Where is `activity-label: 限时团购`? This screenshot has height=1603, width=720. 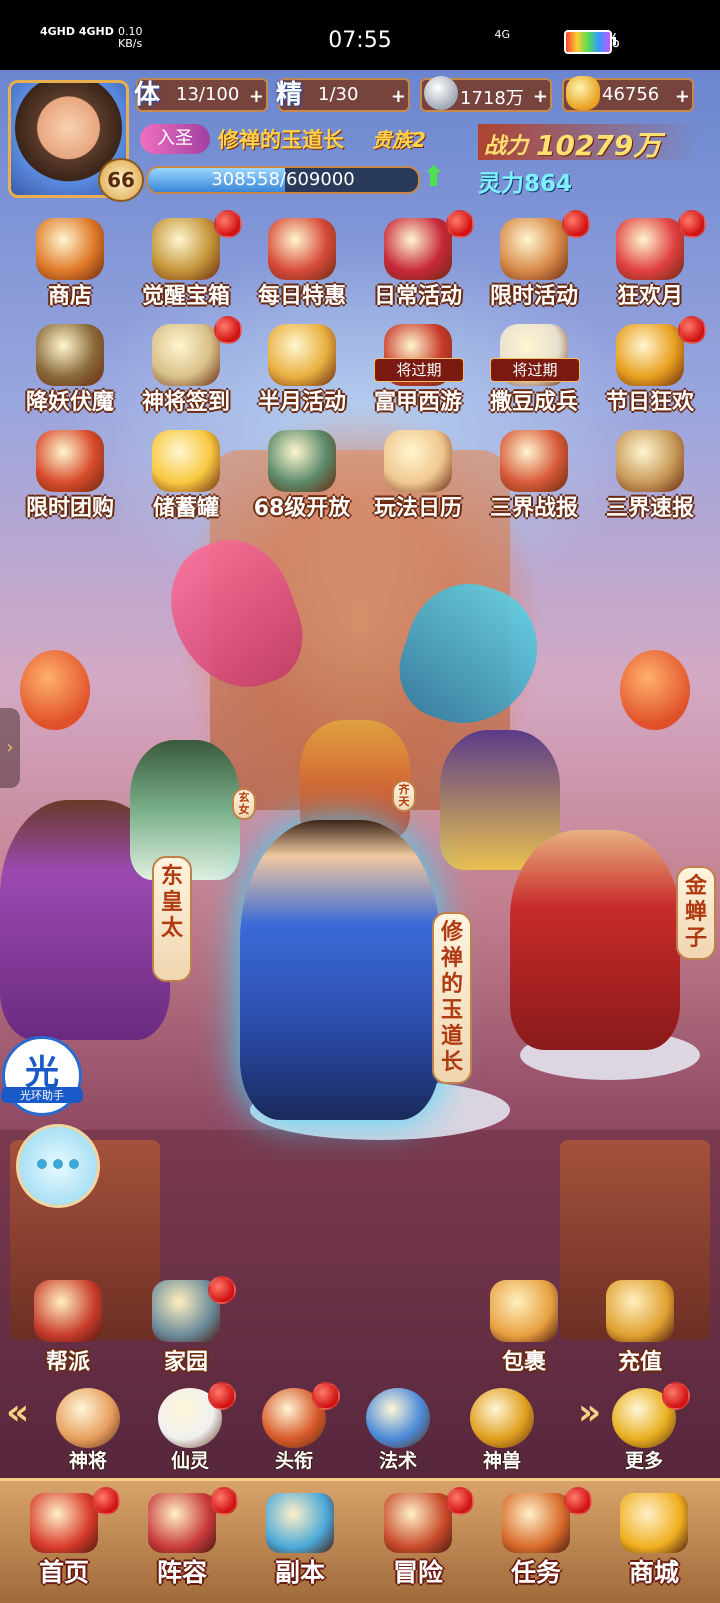 activity-label: 限时团购 is located at coordinates (69, 508).